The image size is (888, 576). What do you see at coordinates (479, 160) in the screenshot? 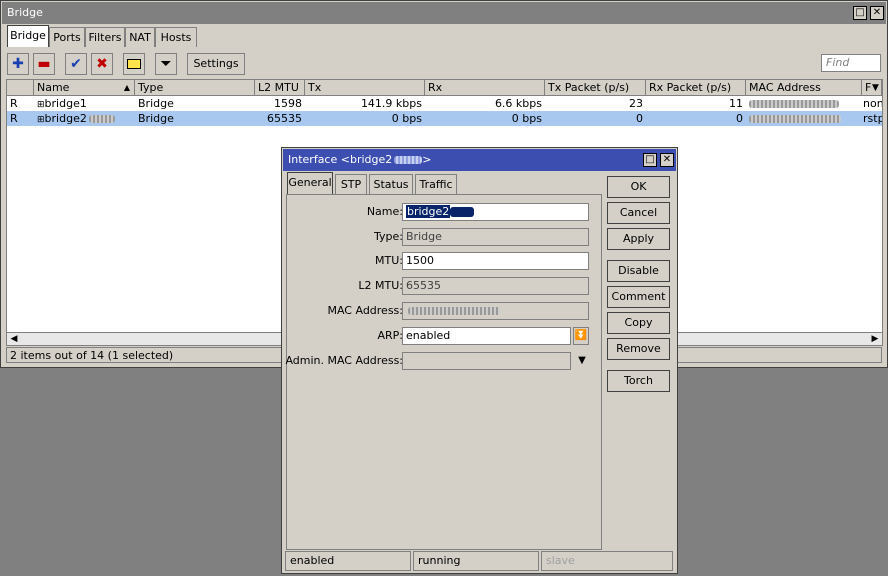
I see `dialog-titlebar: Interface <bridge2 > □ ✕` at bounding box center [479, 160].